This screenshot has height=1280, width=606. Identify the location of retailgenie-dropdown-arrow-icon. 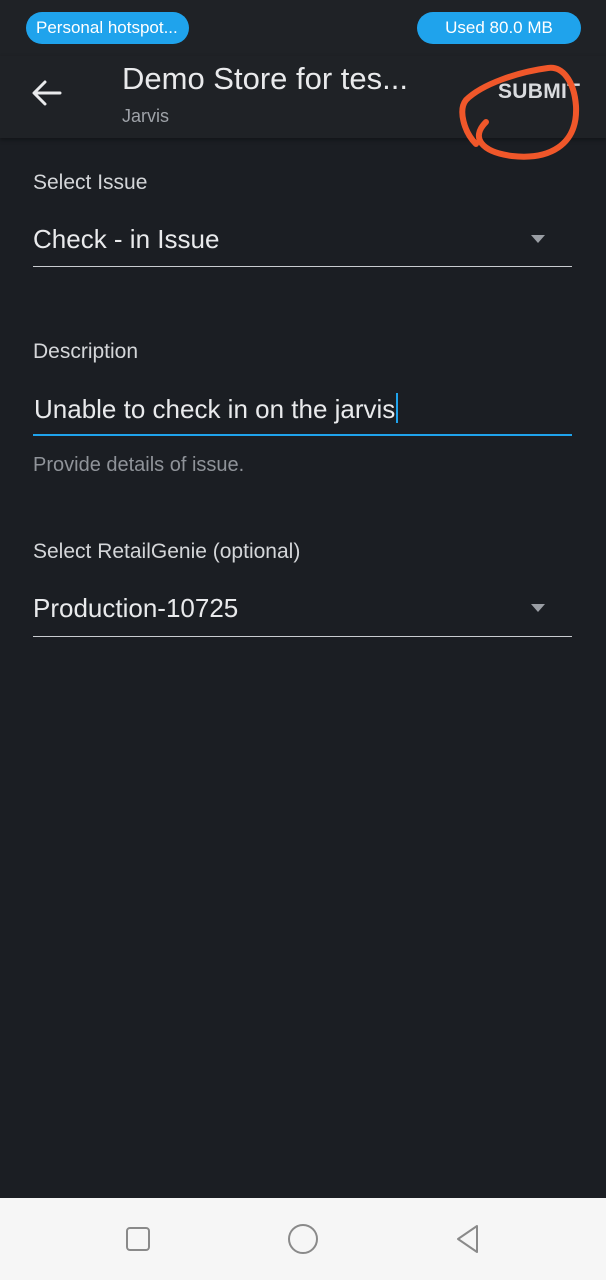
(538, 608).